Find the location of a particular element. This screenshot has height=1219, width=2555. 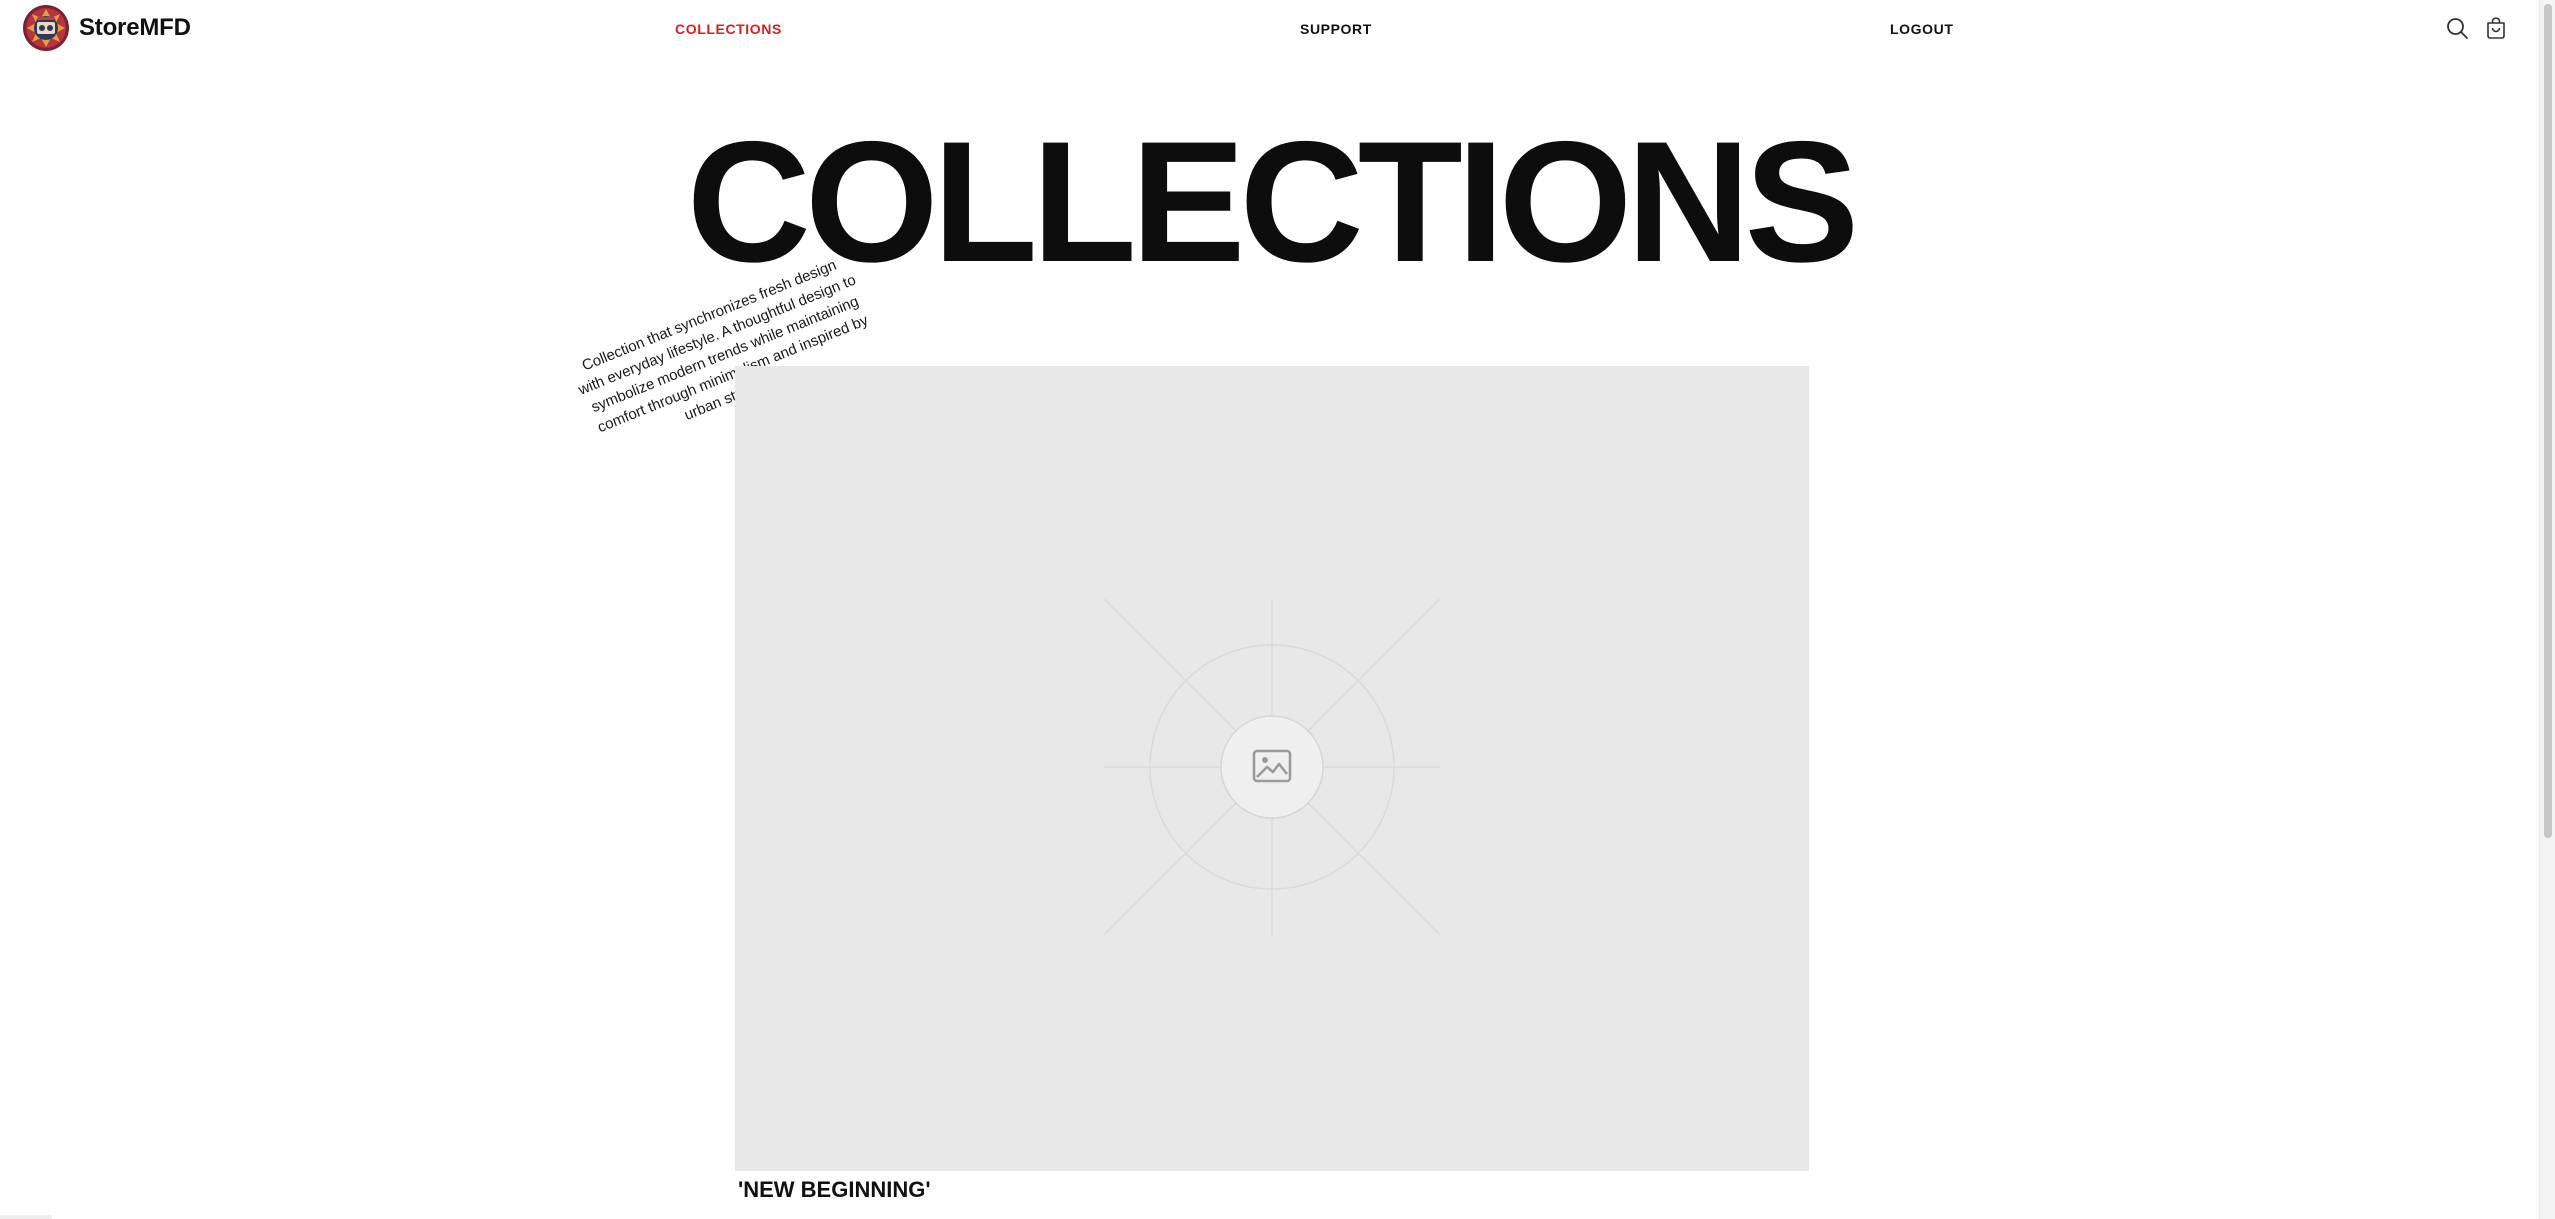

corner-overlay is located at coordinates (26, 1217).